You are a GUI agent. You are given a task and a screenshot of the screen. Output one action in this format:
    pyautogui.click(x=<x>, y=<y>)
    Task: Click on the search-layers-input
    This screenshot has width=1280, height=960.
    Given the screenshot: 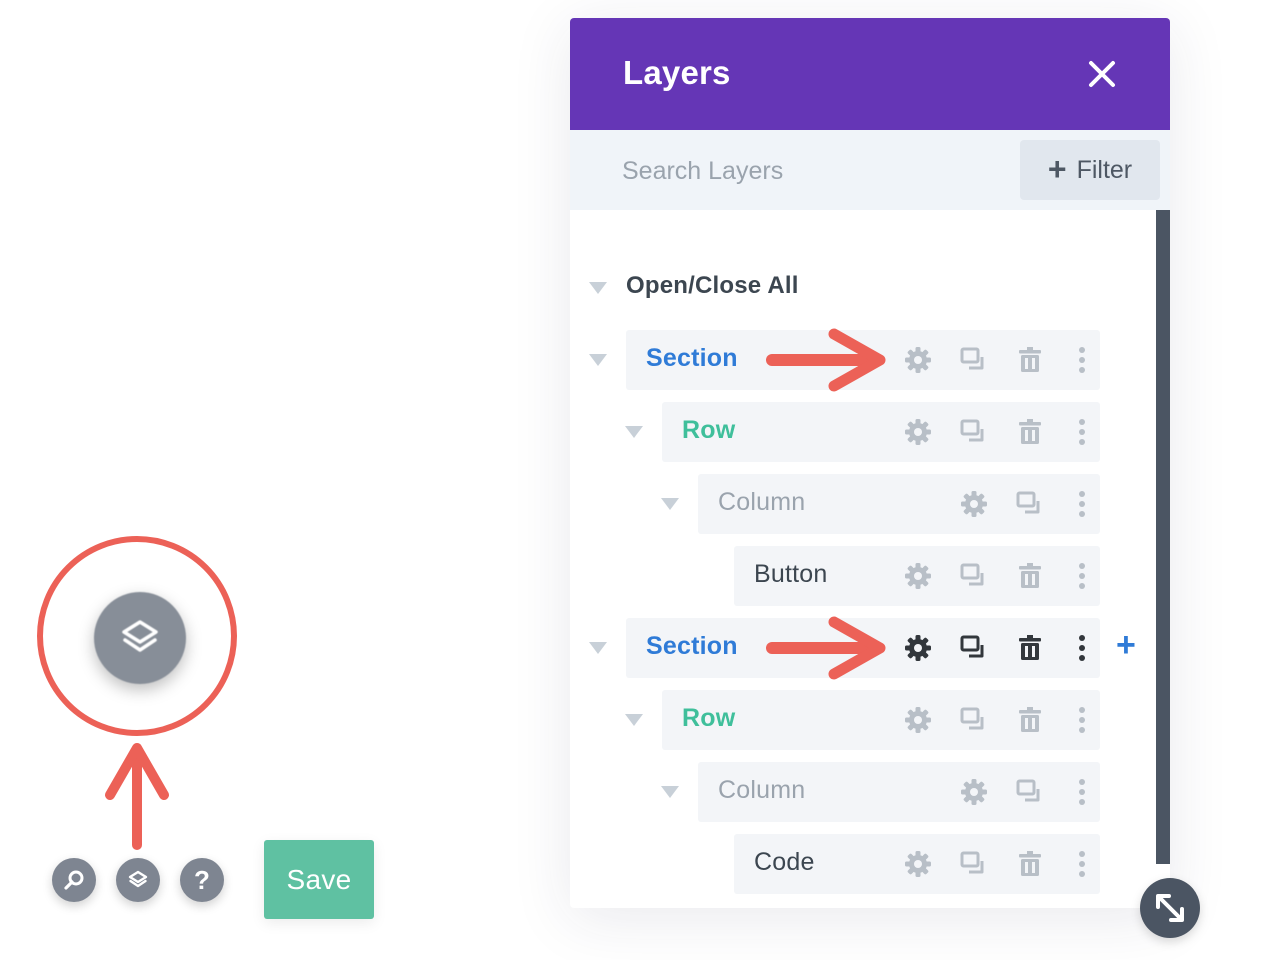 What is the action you would take?
    pyautogui.click(x=812, y=171)
    